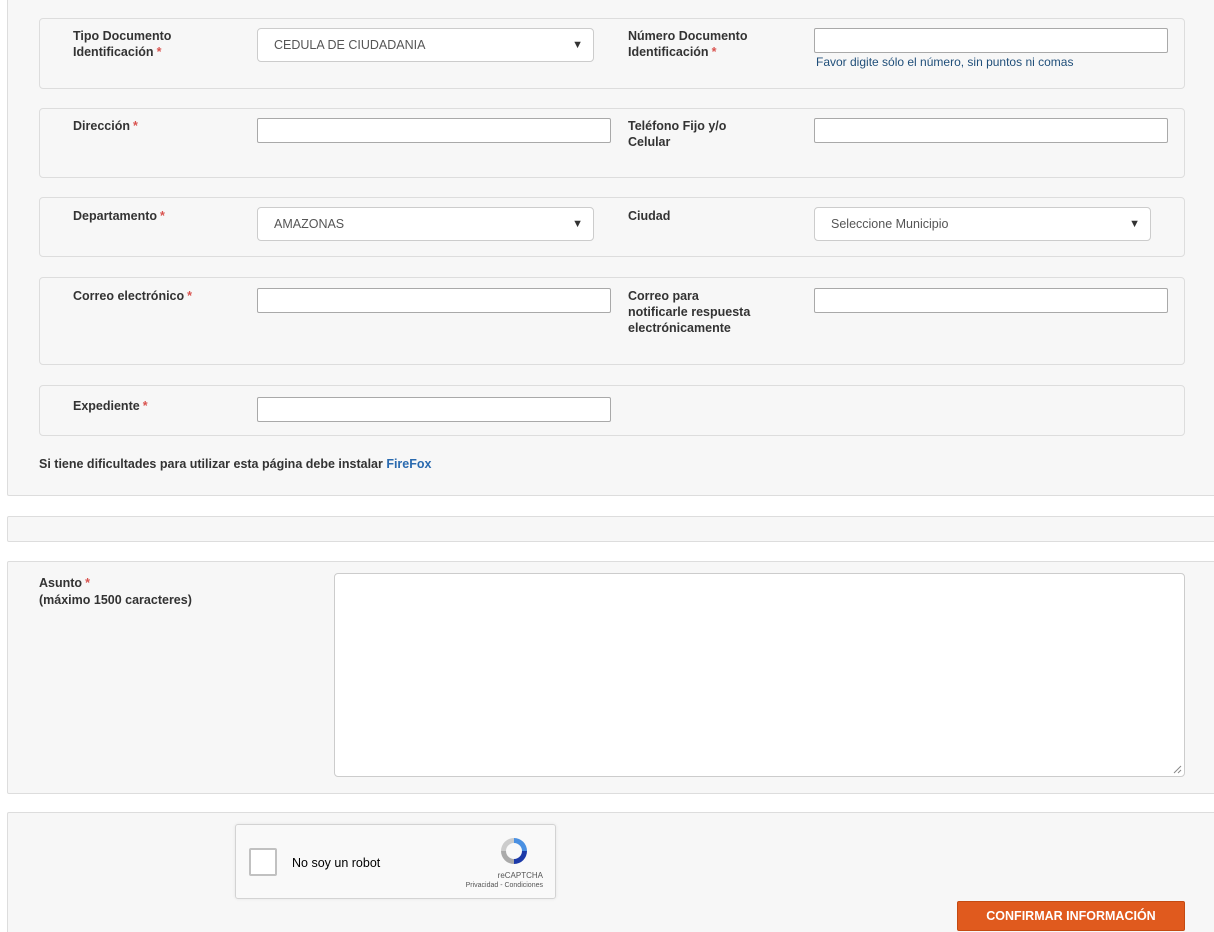 The image size is (1214, 932). I want to click on tipo-documento-value: CEDULA DE CIUDADANIA, so click(350, 45).